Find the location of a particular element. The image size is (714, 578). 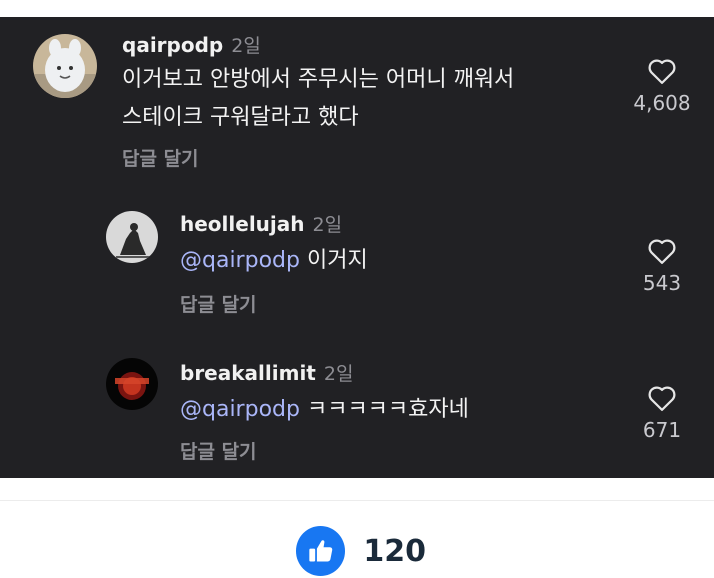

like-area: 543 is located at coordinates (662, 266).